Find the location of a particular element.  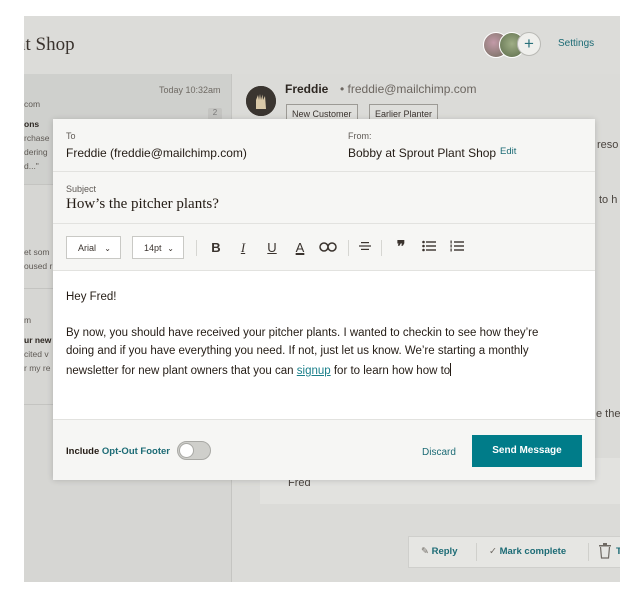

list-item-text: com is located at coordinates (32, 104).